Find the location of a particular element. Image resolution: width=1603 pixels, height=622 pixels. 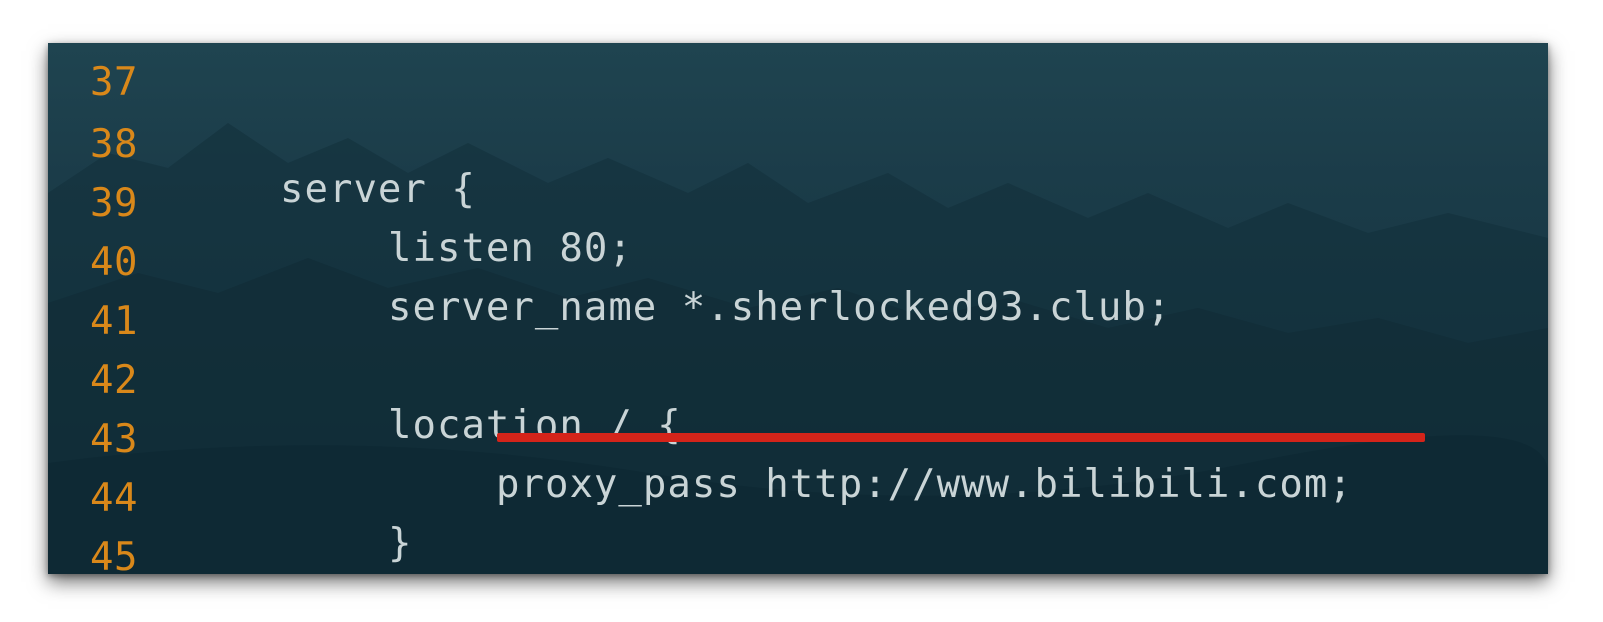

code-line: 41 is located at coordinates (798, 299).